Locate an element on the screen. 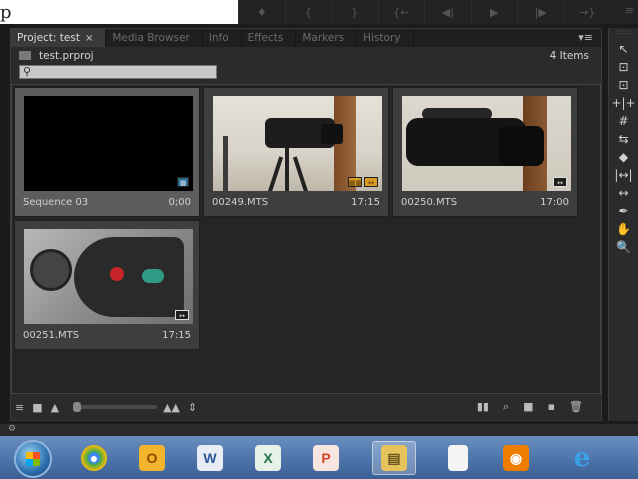  taskbar-powerpoint: P is located at coordinates (326, 458).